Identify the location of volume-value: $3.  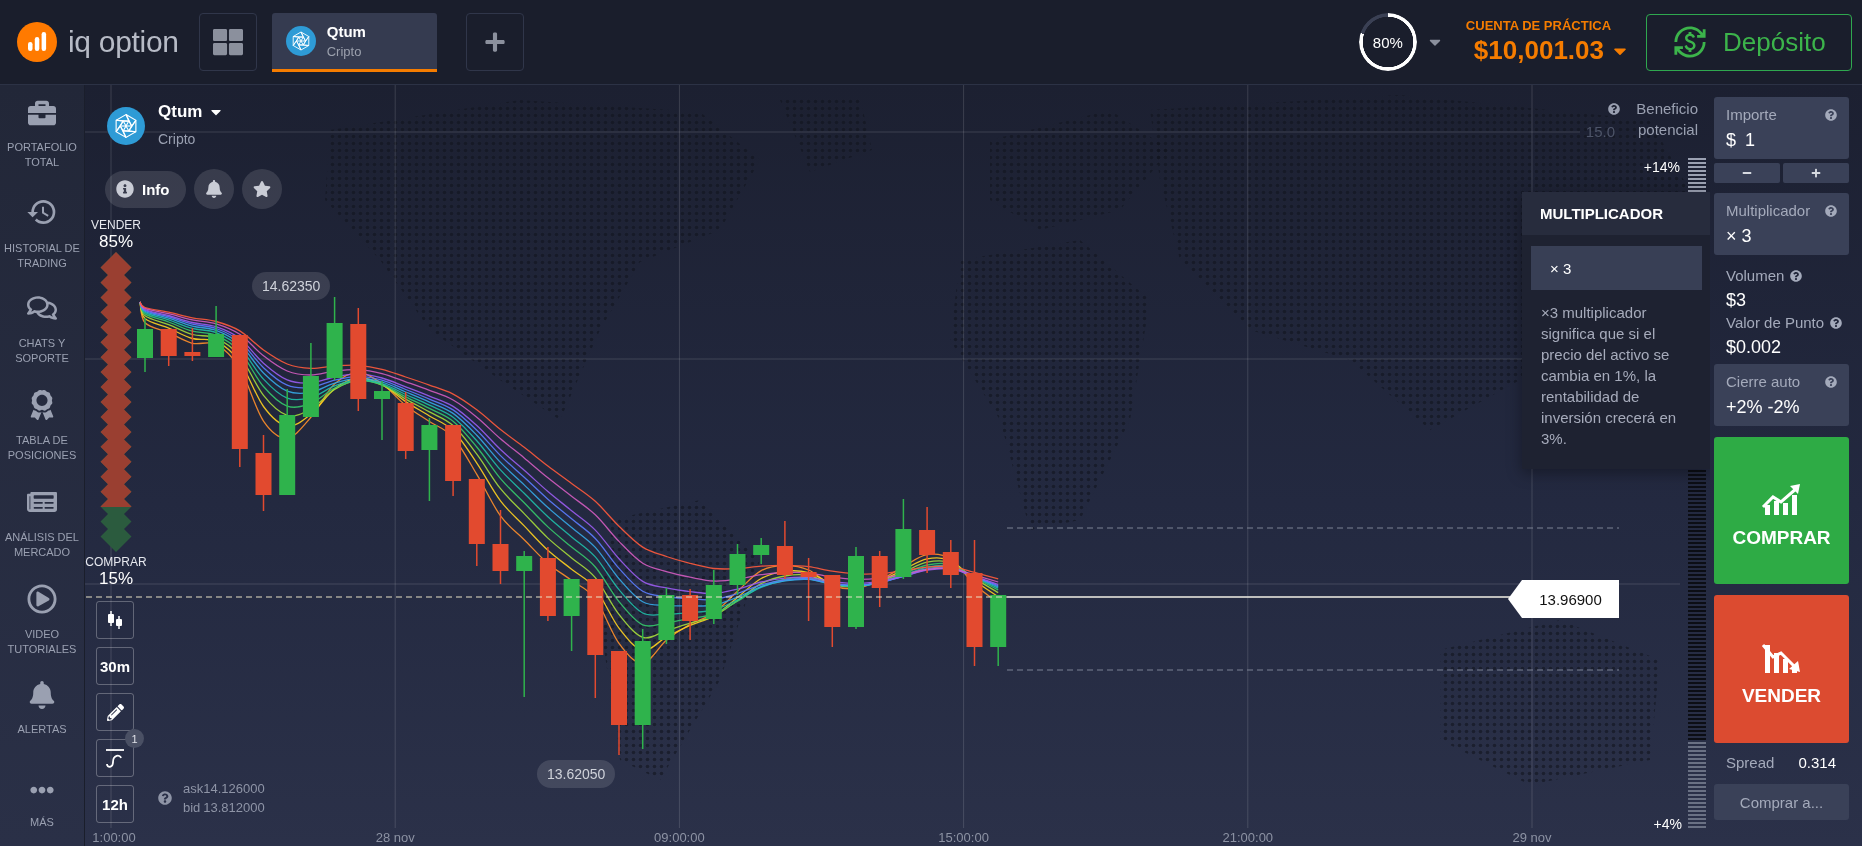
(1736, 300).